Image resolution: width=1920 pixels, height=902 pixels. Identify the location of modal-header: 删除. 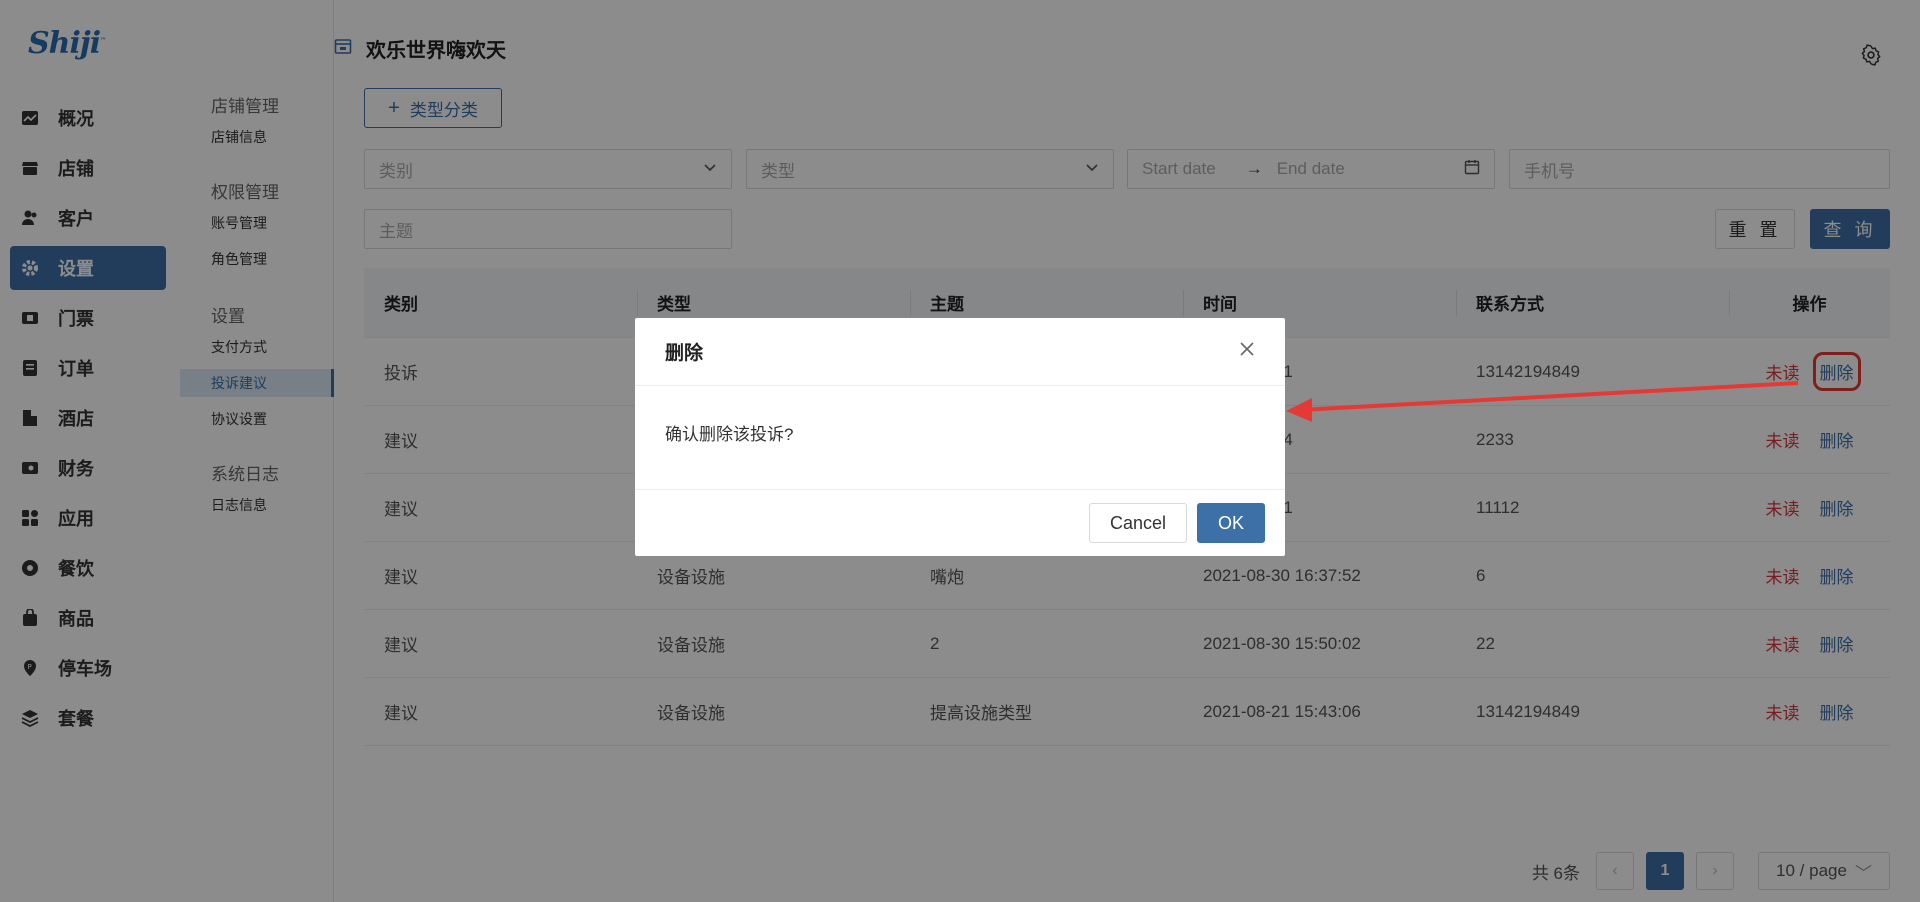
(960, 352).